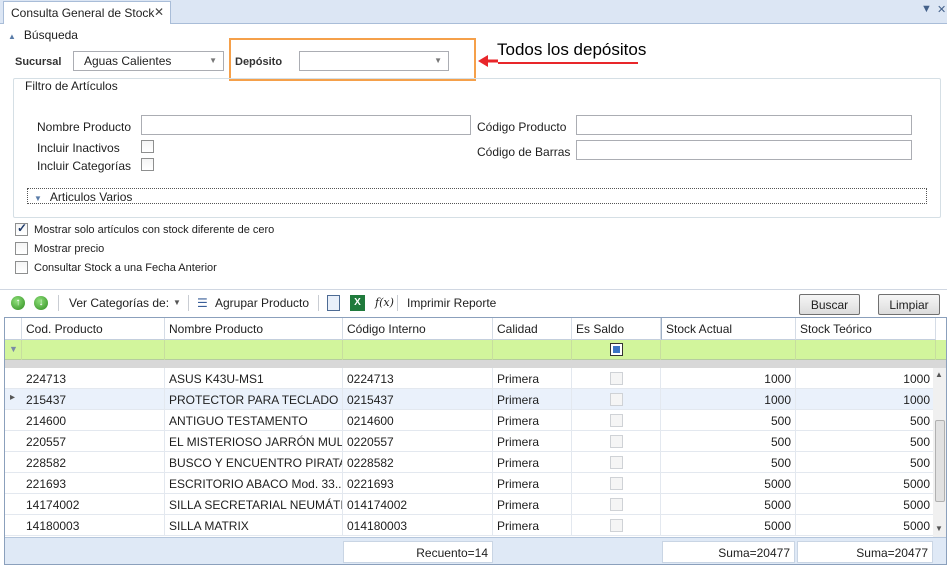 This screenshot has width=947, height=565. I want to click on cell-codigo-interno: 0220557, so click(418, 441).